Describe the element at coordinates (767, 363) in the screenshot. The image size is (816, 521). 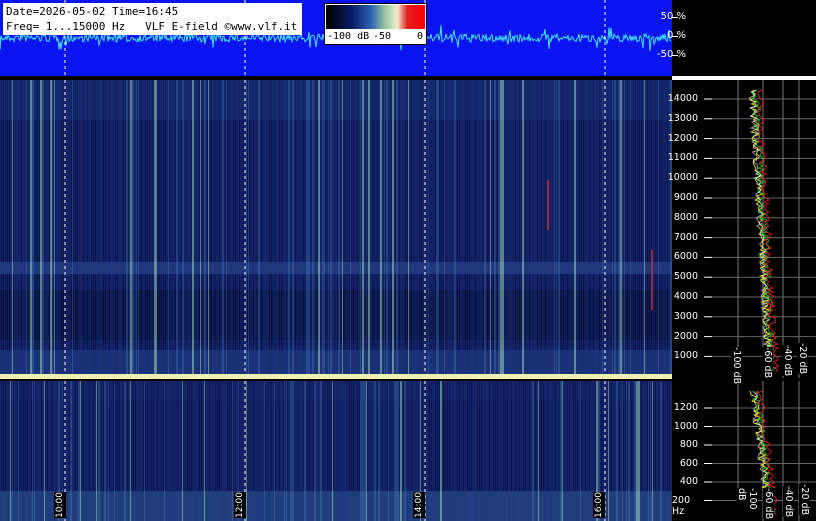
I see `db-label-60-main: -60 dB` at that location.